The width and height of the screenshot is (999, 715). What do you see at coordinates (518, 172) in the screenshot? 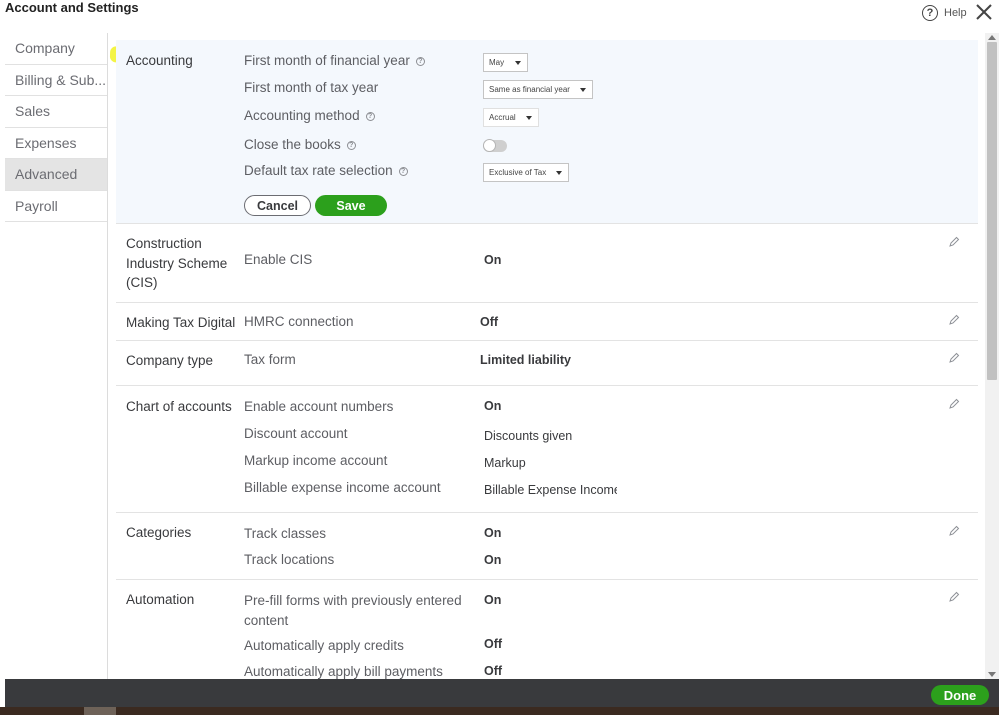
I see `select-value: Exclusive of Tax` at bounding box center [518, 172].